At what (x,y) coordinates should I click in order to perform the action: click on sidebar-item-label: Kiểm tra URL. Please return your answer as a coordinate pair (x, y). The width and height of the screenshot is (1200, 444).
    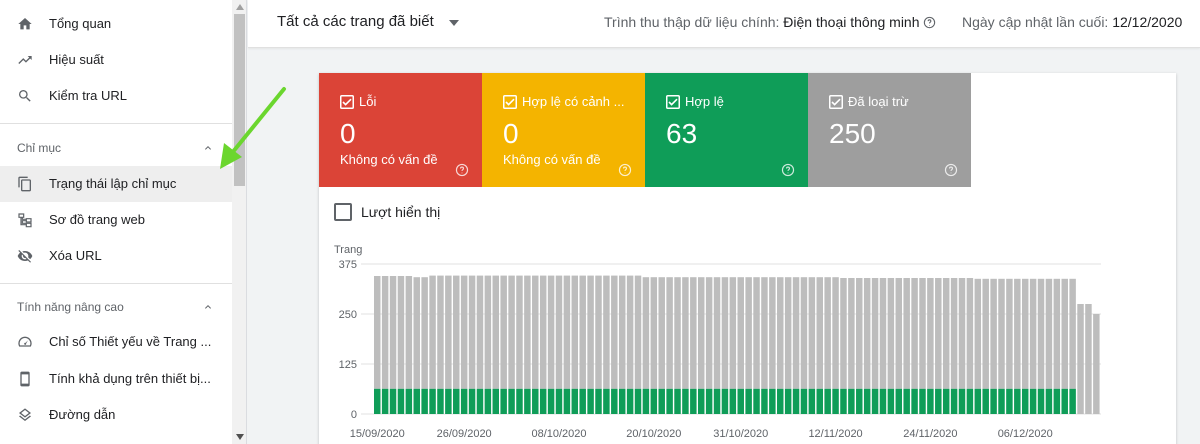
    Looking at the image, I should click on (88, 95).